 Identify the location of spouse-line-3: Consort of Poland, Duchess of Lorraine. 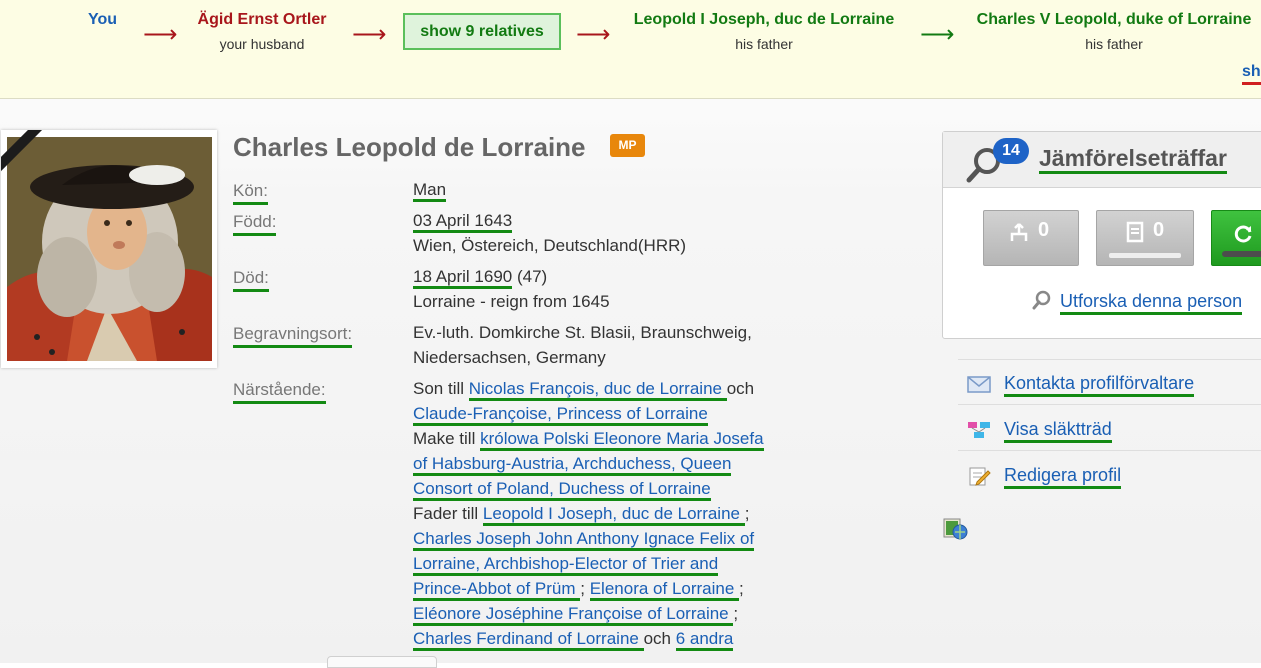
(603, 488).